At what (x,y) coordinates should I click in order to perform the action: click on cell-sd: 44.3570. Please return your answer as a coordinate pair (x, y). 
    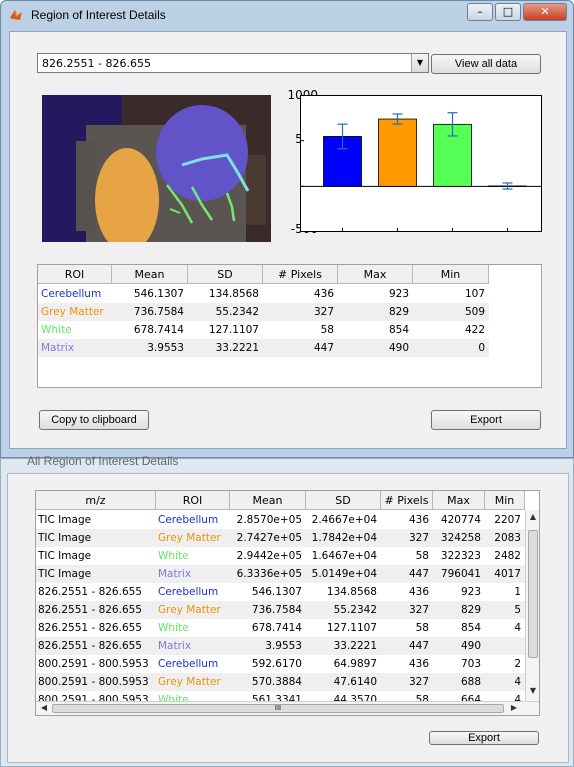
    Looking at the image, I should click on (355, 697).